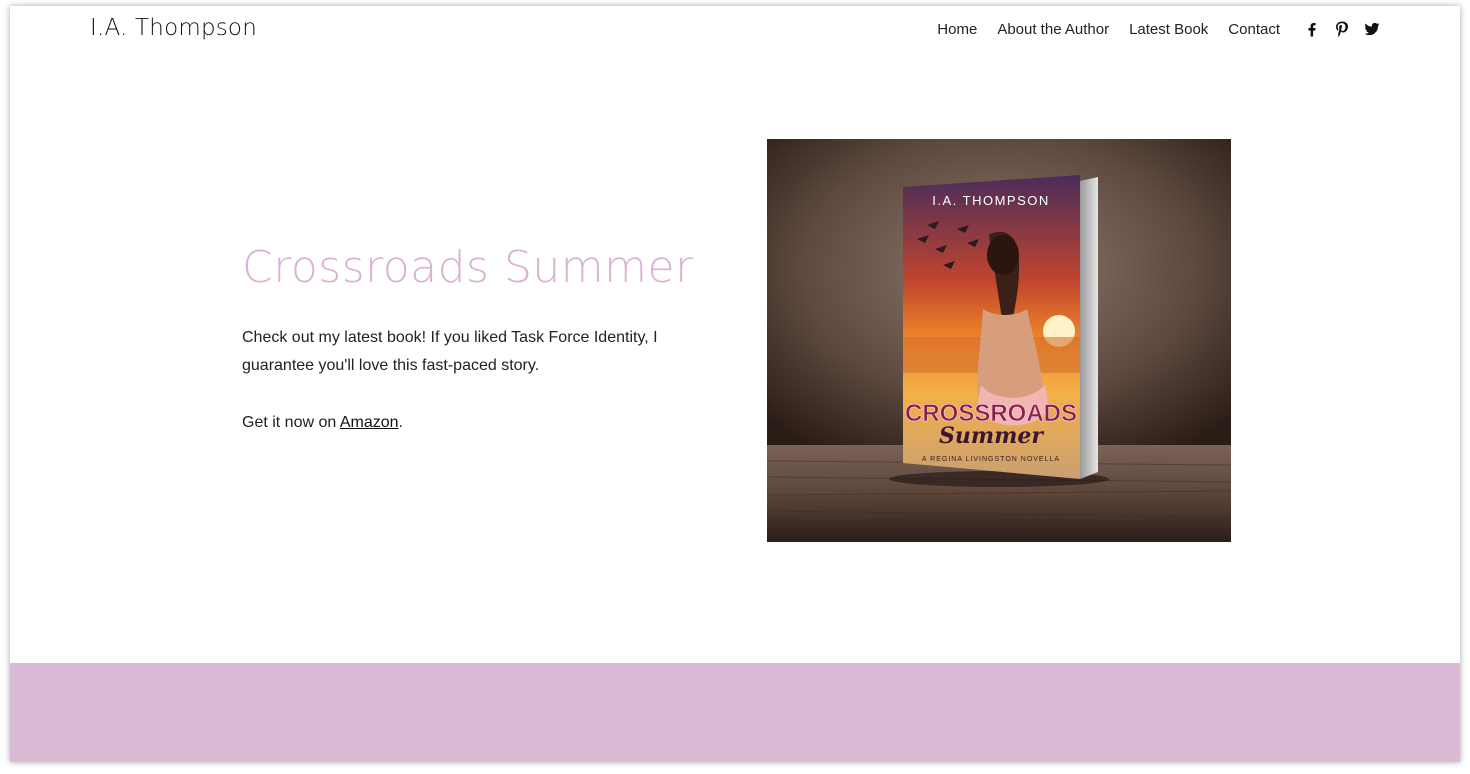 This screenshot has width=1470, height=774. I want to click on nav-about-the-author: About the Author, so click(1053, 29).